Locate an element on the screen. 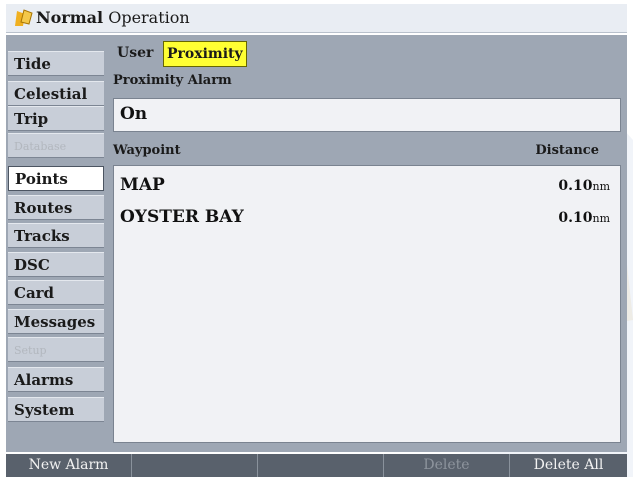  softkey-bar: New Alarm Delete Delete All is located at coordinates (316, 465).